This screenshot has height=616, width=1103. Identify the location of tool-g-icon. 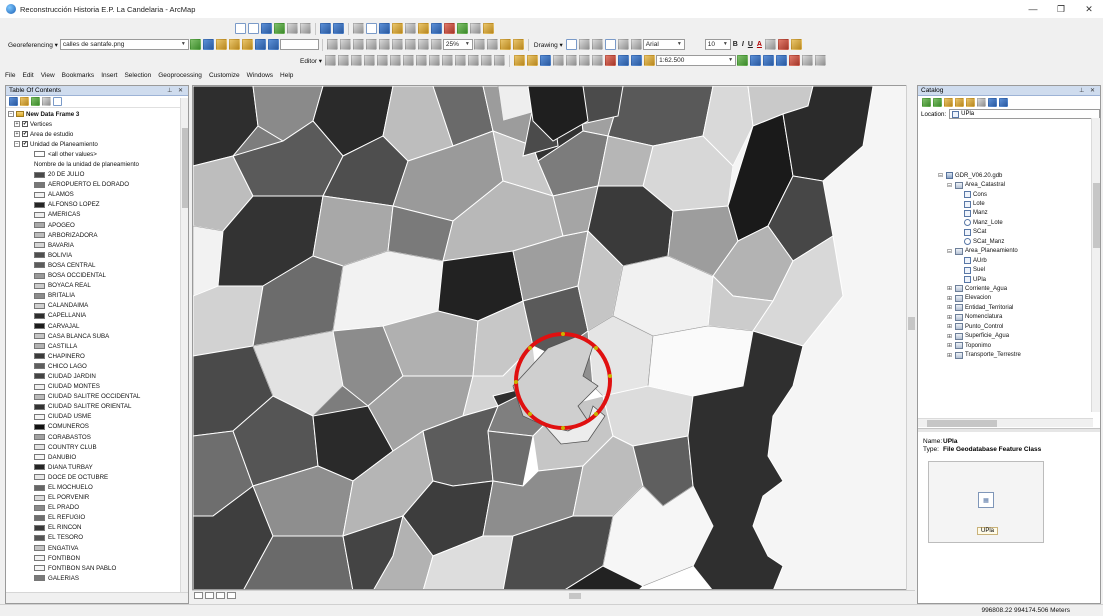
(410, 44).